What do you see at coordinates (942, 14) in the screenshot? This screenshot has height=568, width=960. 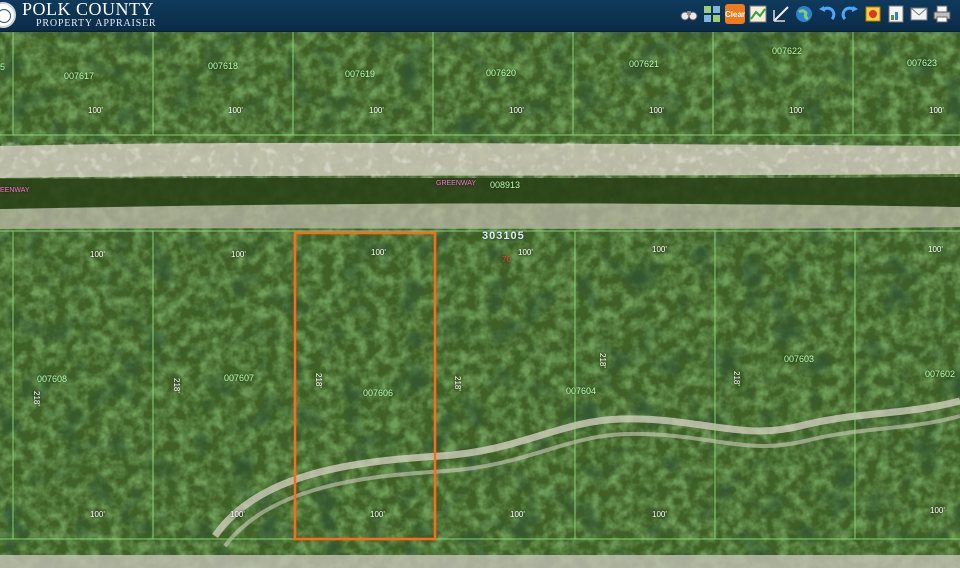 I see `print-icon` at bounding box center [942, 14].